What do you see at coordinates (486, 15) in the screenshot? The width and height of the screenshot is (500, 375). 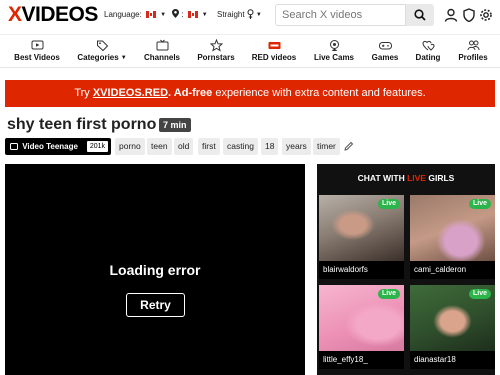 I see `gear-icon` at bounding box center [486, 15].